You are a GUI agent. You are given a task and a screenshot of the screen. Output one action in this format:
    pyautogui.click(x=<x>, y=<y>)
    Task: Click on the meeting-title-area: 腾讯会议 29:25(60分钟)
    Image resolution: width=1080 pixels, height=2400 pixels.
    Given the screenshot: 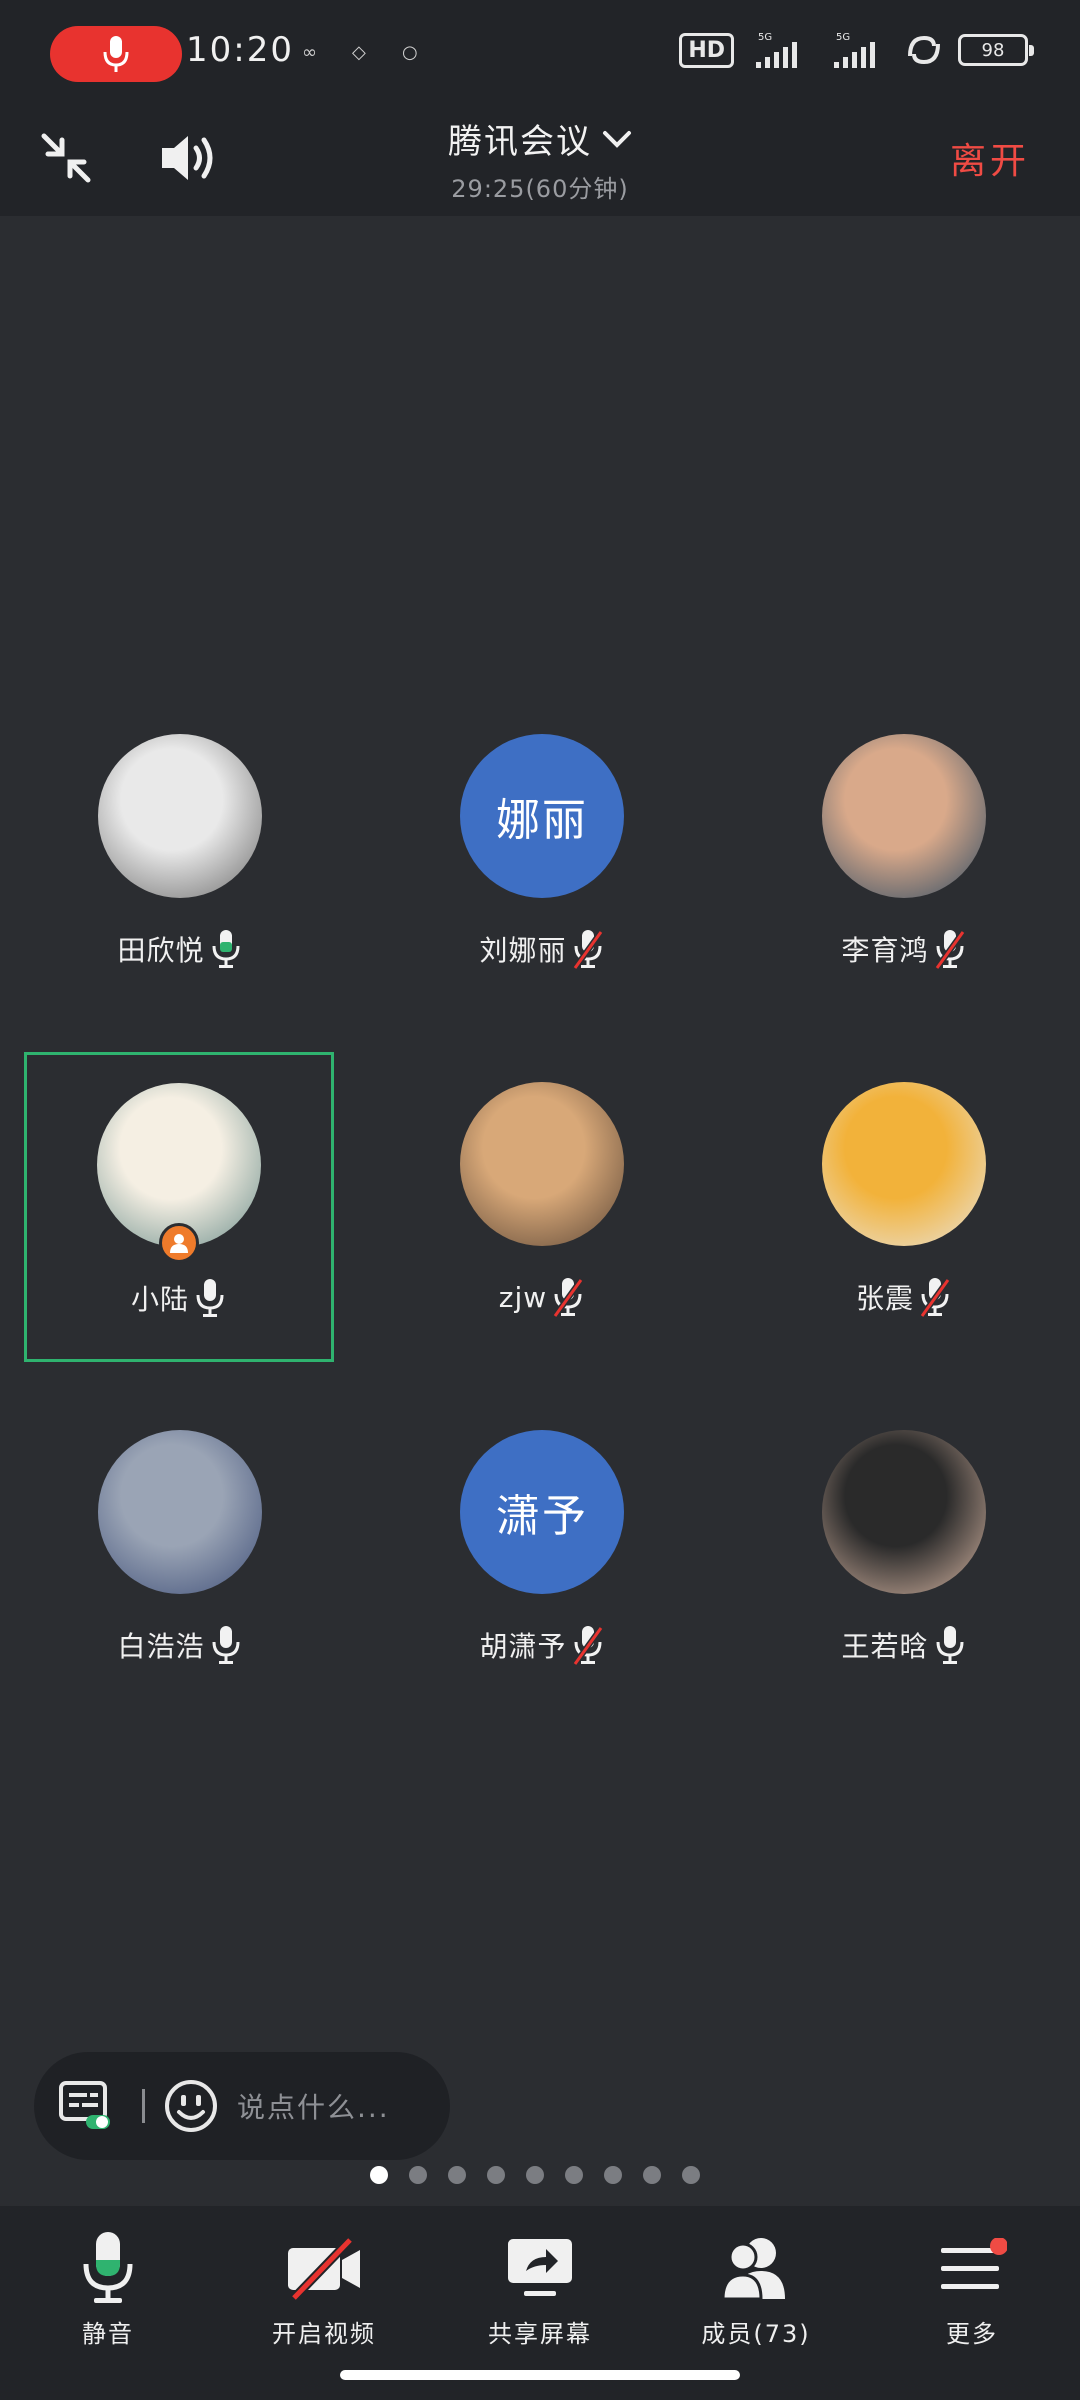 What is the action you would take?
    pyautogui.click(x=540, y=159)
    